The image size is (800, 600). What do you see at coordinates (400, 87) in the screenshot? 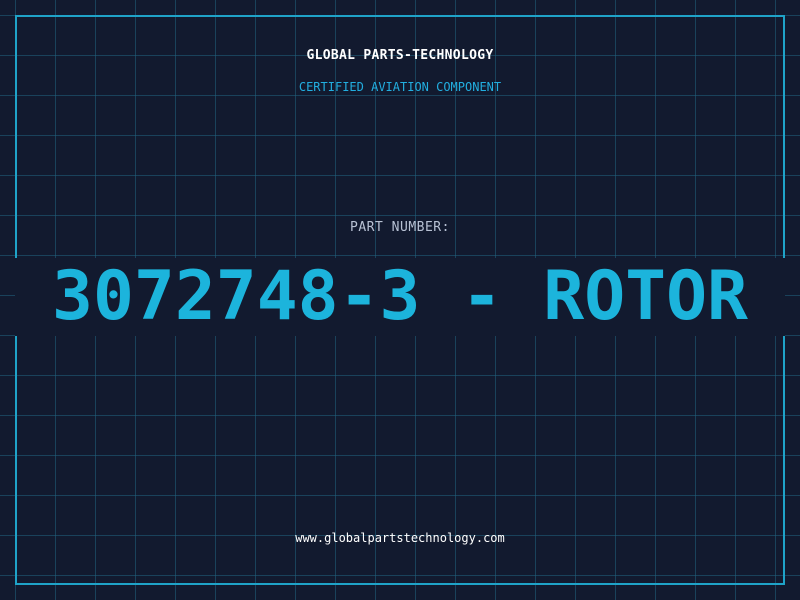
I see `certification-tagline: CERTIFIED AVIATION COMPONENT` at bounding box center [400, 87].